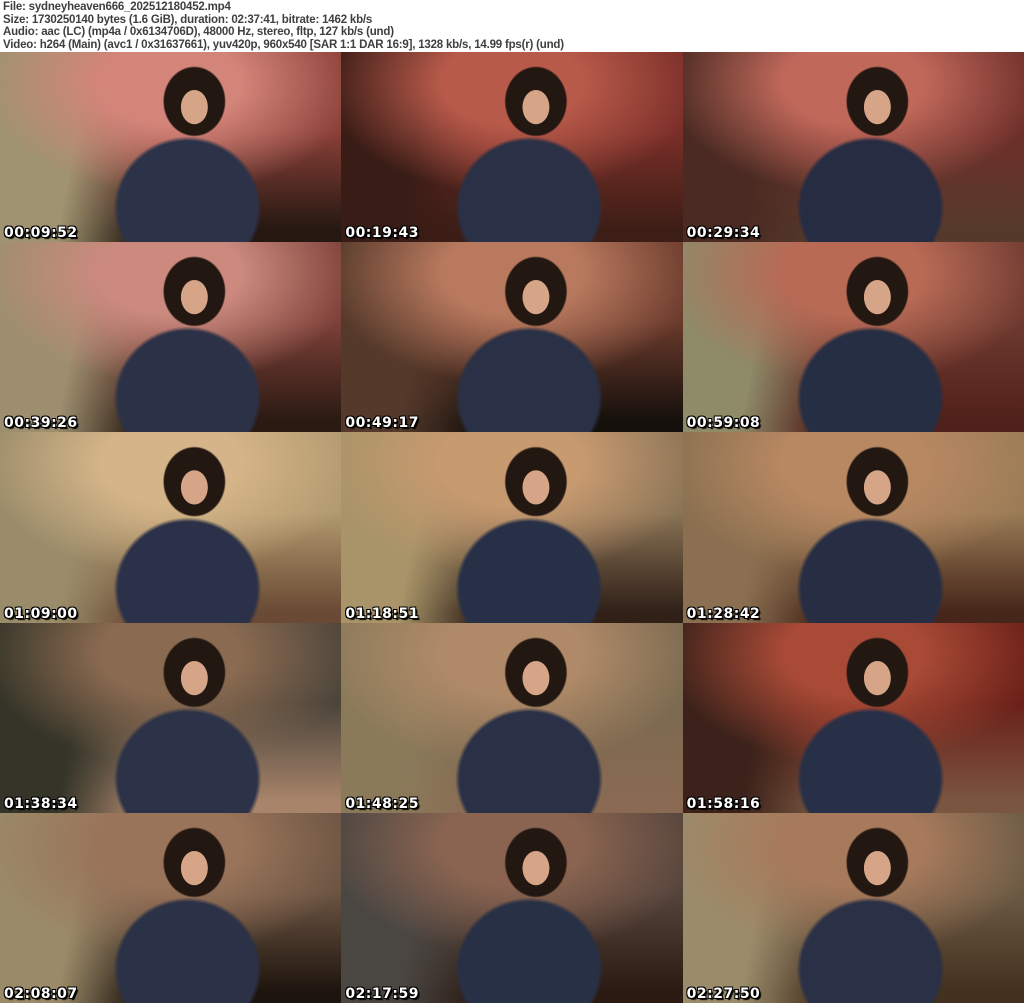 This screenshot has width=1024, height=1003. I want to click on video-thumbnail: 01:18:51, so click(512, 527).